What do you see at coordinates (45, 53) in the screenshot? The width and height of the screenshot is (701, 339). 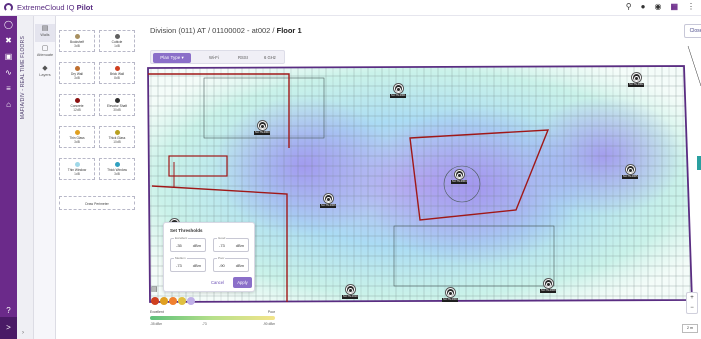 I see `tool-attenuate: ▢ Attenuate` at bounding box center [45, 53].